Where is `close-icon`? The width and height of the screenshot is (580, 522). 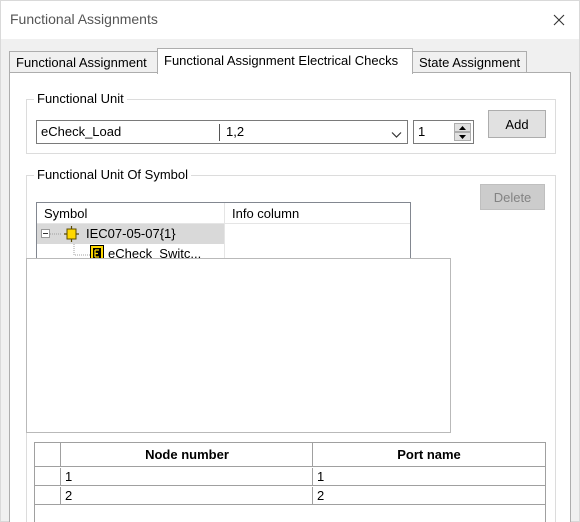 close-icon is located at coordinates (559, 20).